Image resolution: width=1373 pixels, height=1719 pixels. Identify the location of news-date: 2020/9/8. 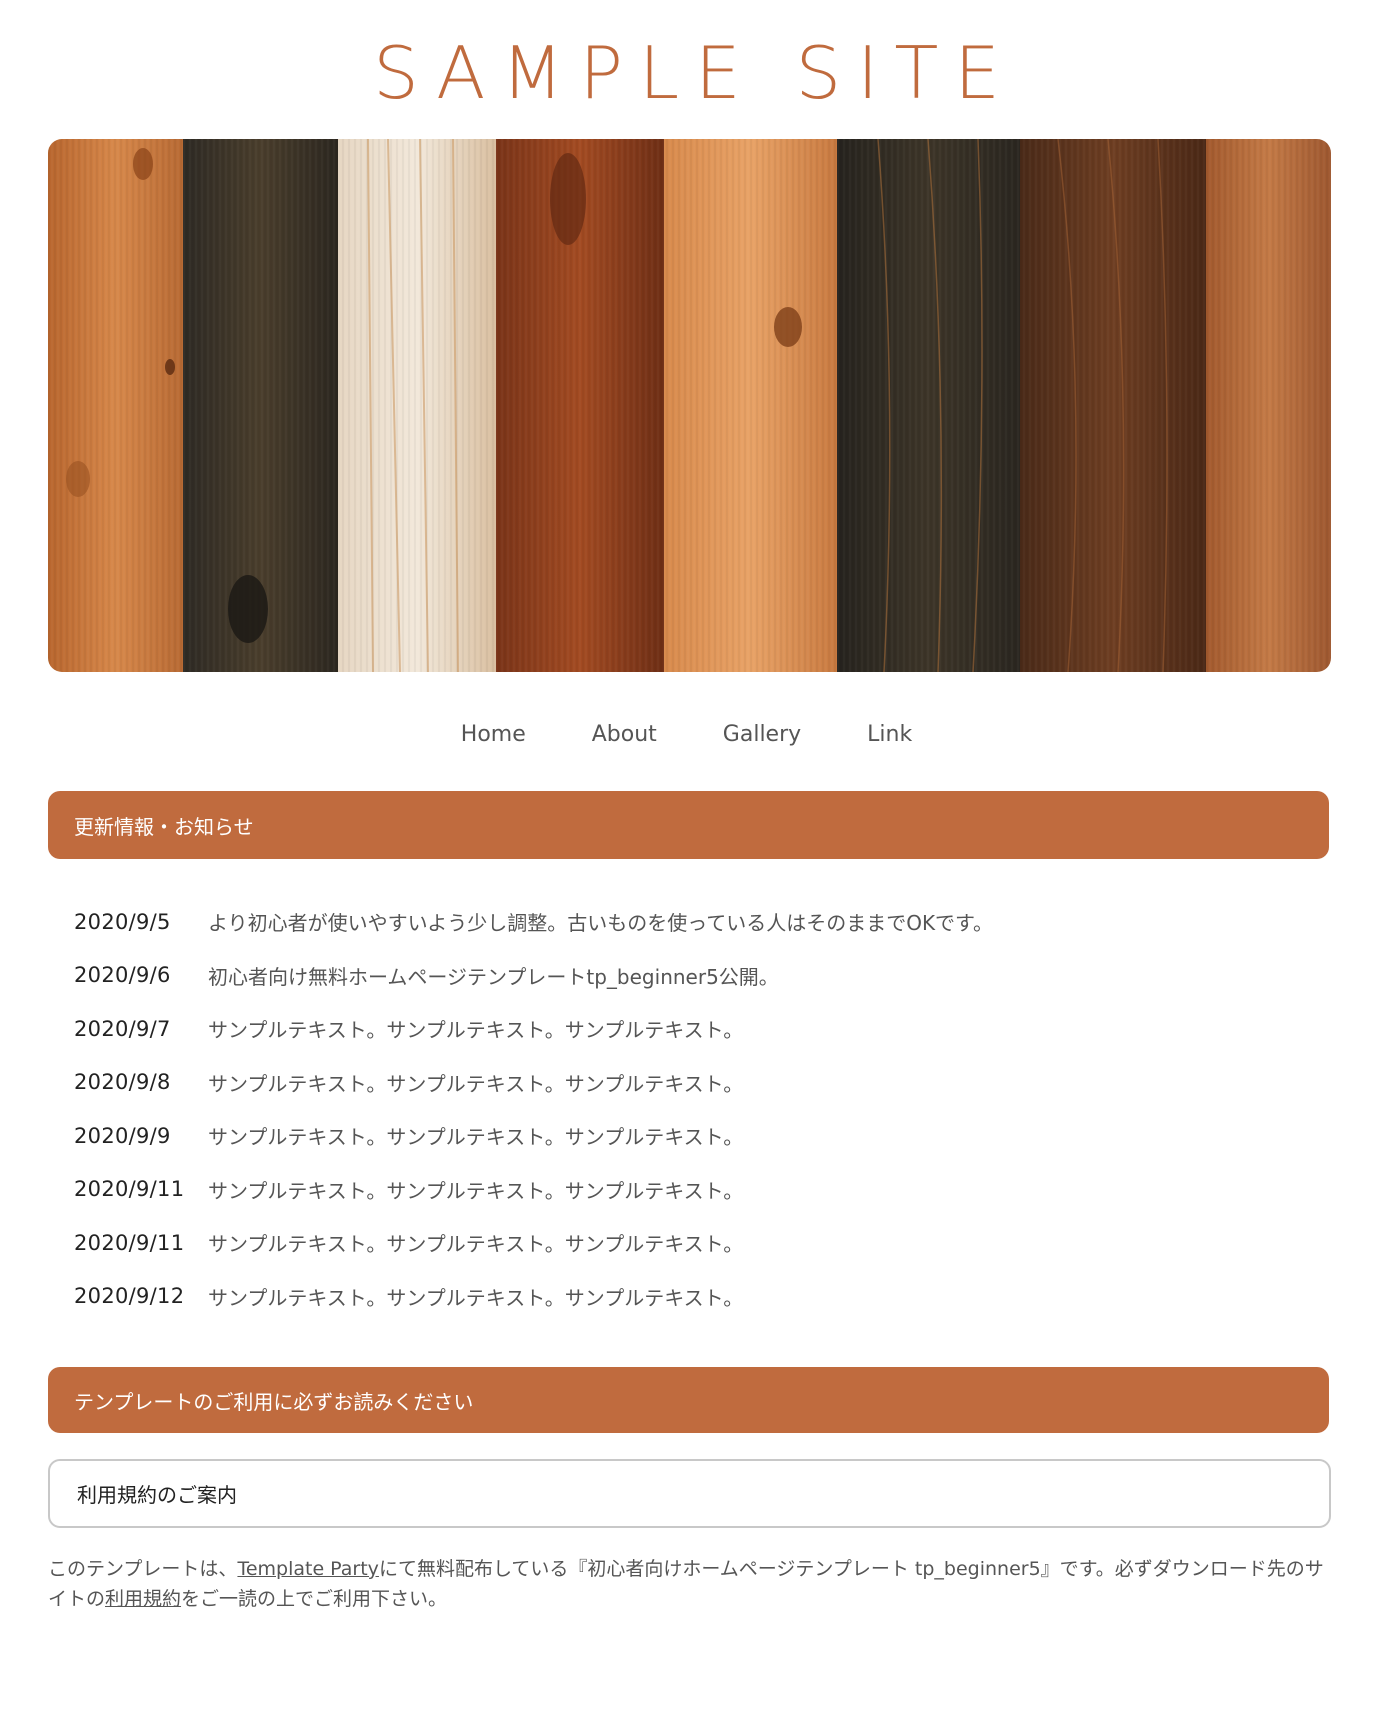
(122, 1082).